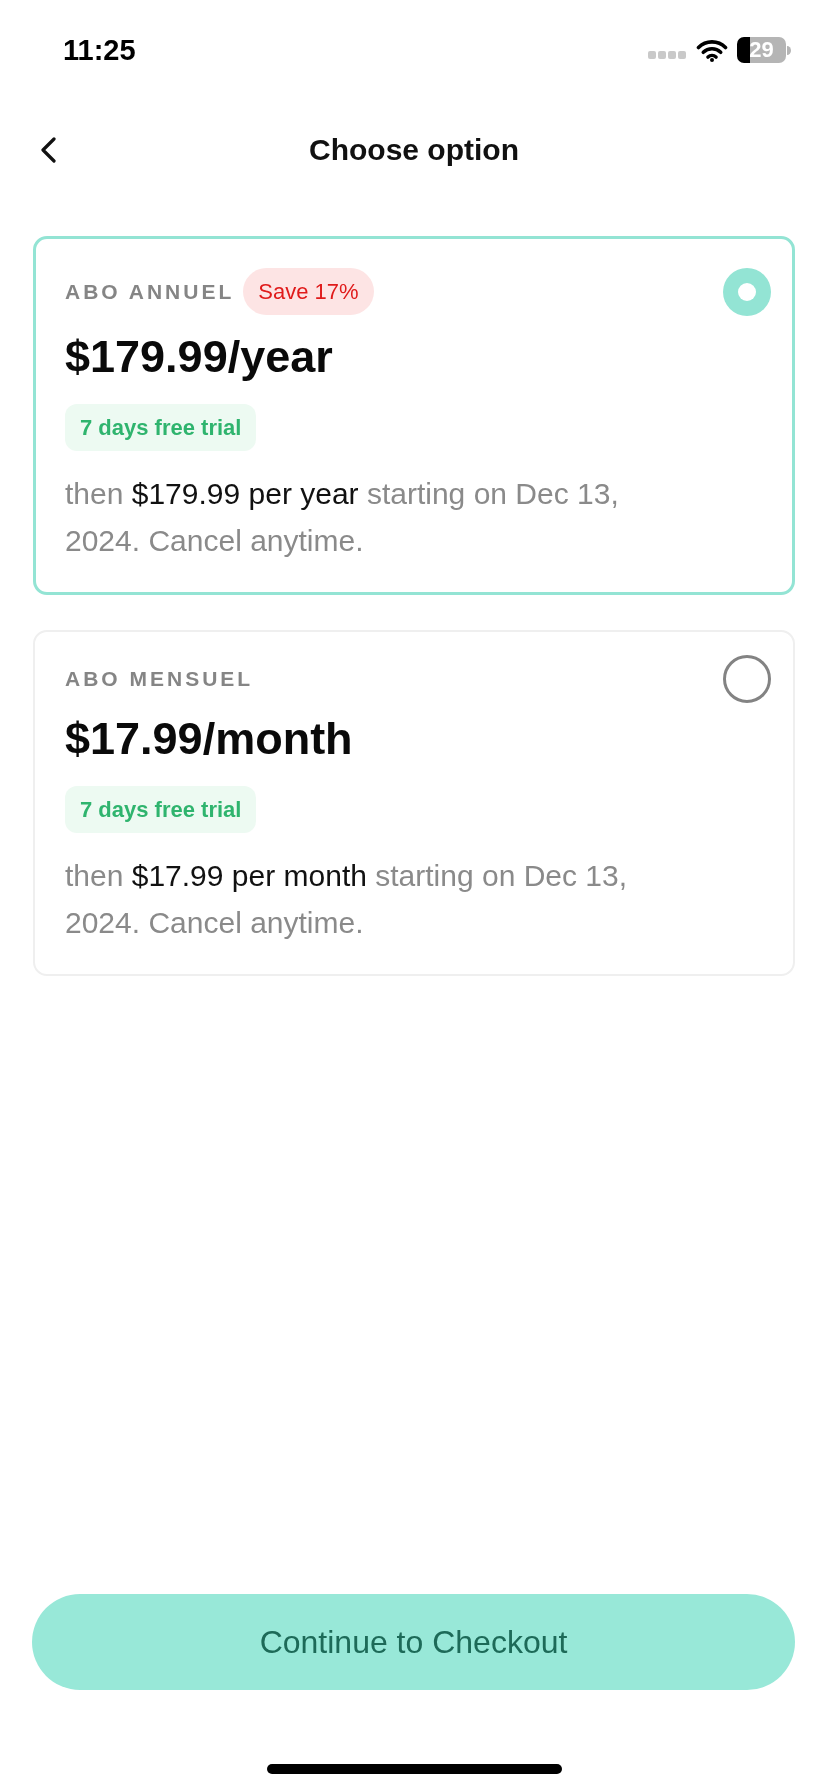 The width and height of the screenshot is (828, 1792). I want to click on checkout-button: Continue to Checkout, so click(413, 1642).